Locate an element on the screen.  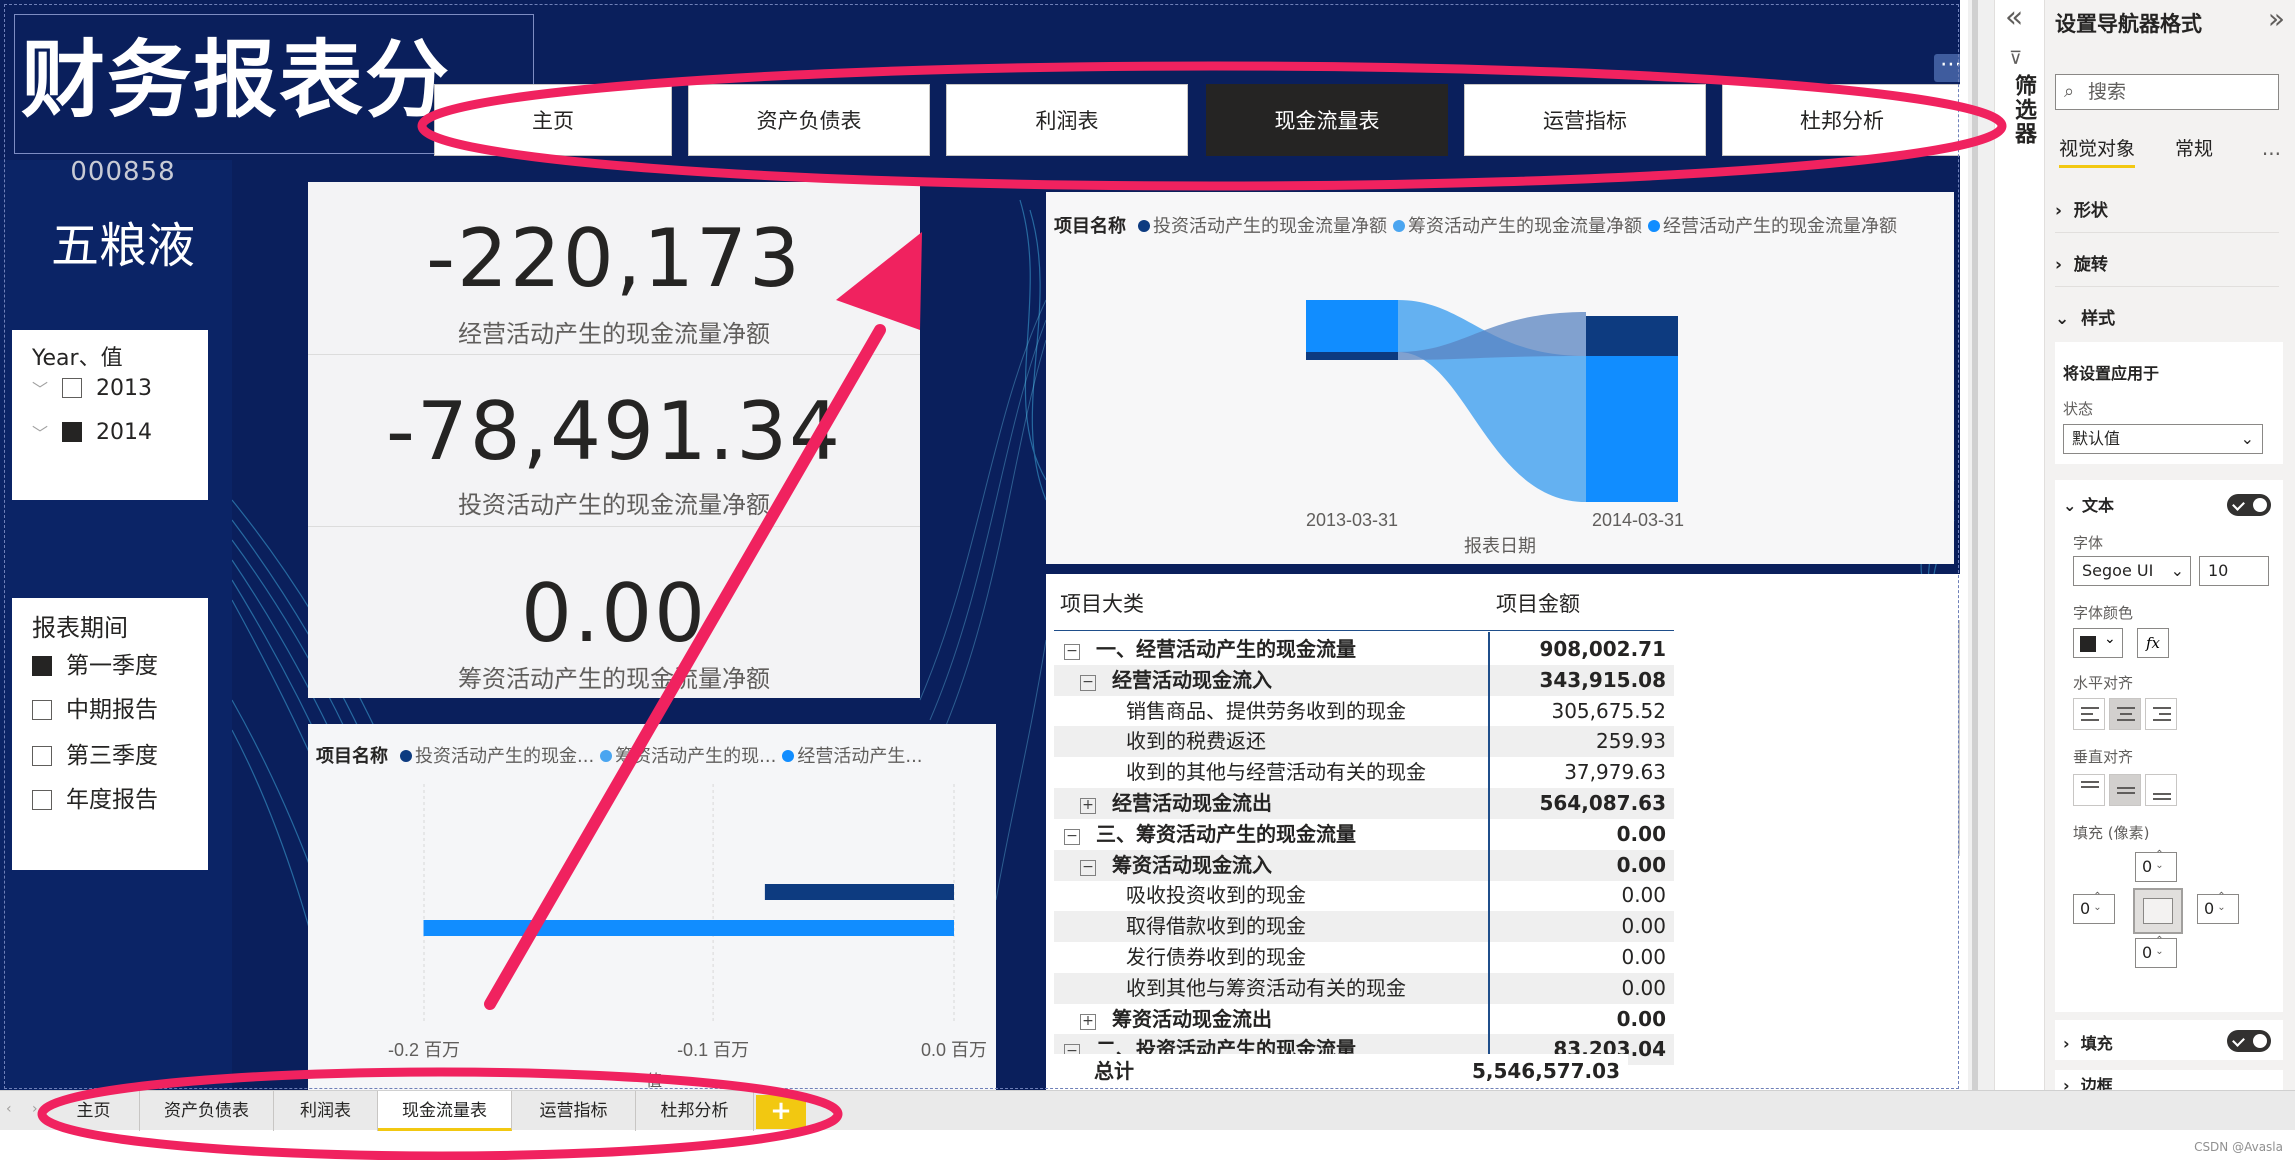
page-tab-income: 利润表 is located at coordinates (326, 1111).